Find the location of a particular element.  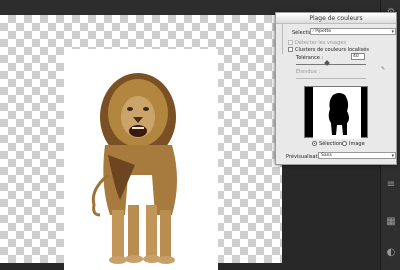

view-selection-label: Sélection is located at coordinates (331, 144).